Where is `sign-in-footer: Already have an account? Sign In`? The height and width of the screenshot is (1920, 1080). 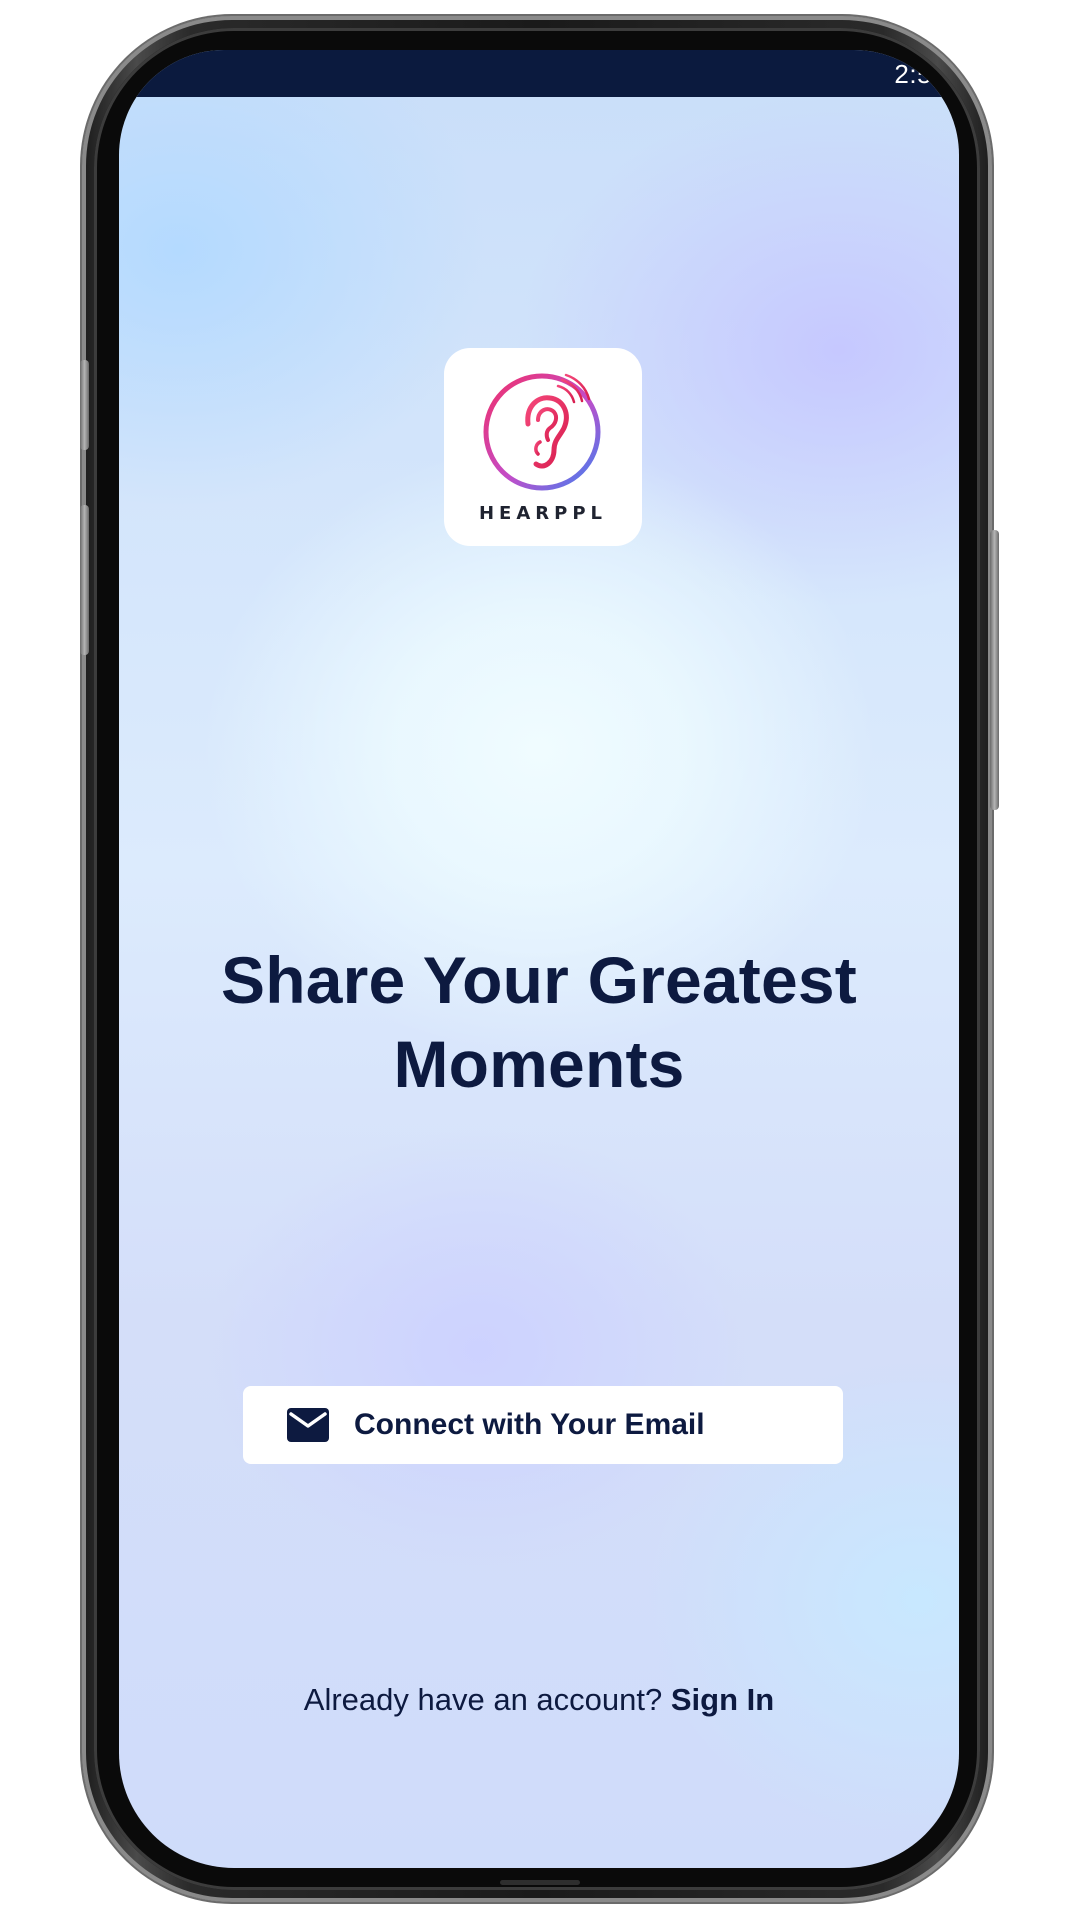
sign-in-footer: Already have an account? Sign In is located at coordinates (539, 1700).